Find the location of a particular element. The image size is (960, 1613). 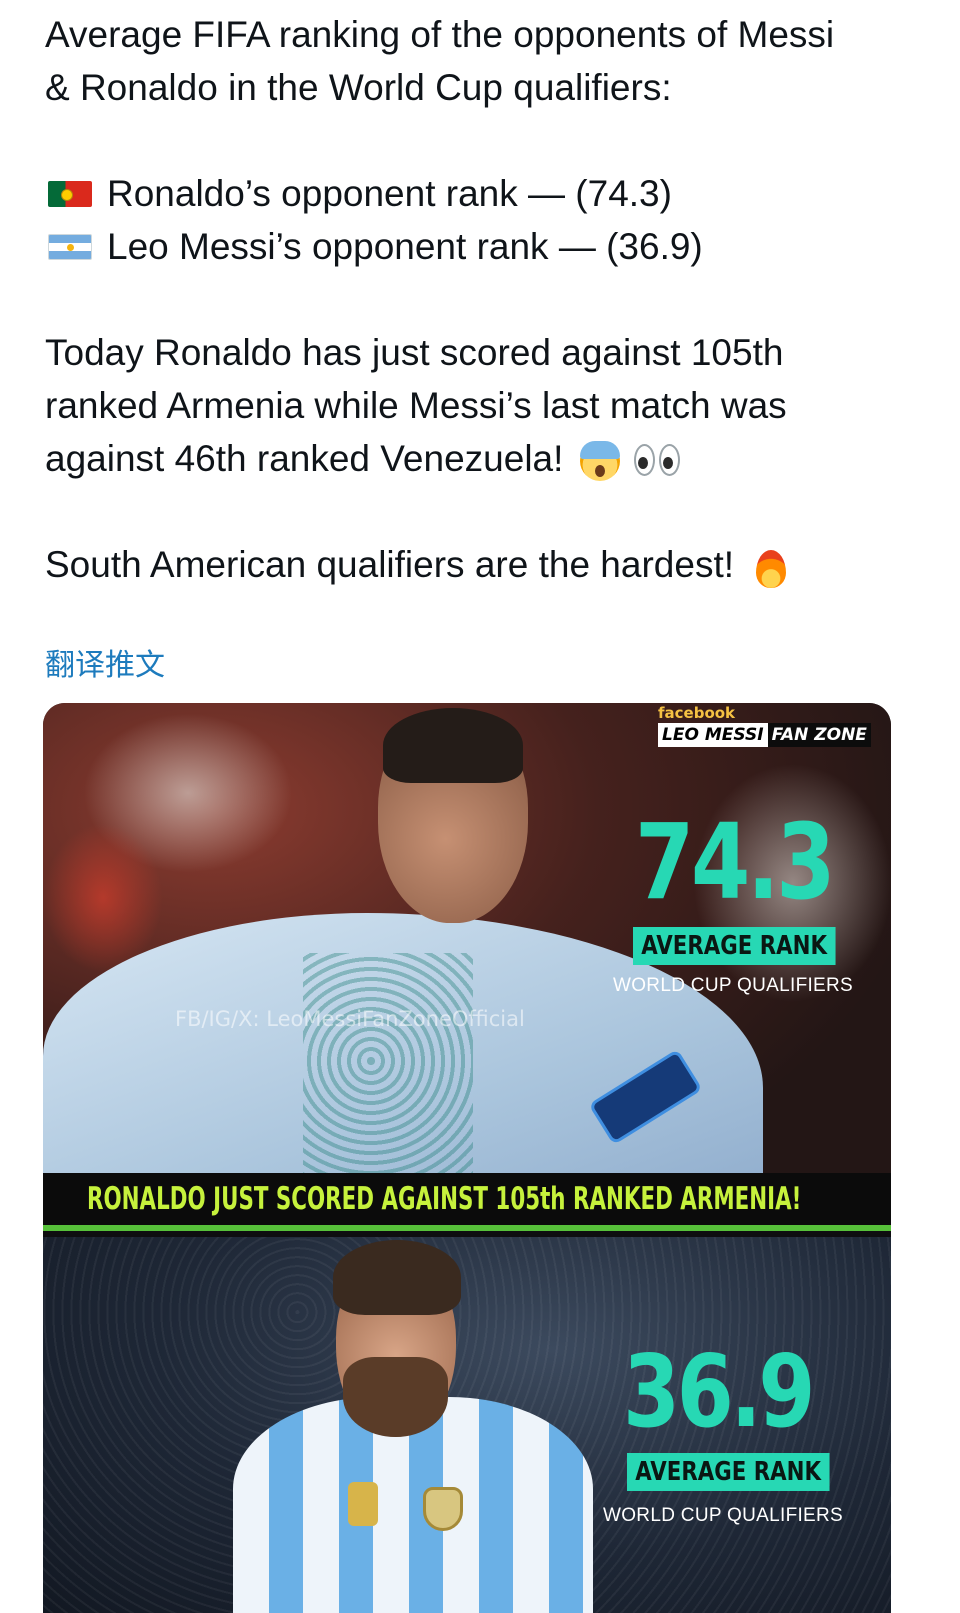

ronaldo-rank-line: Ronaldo’s opponent rank — (74.3) is located at coordinates (485, 193).